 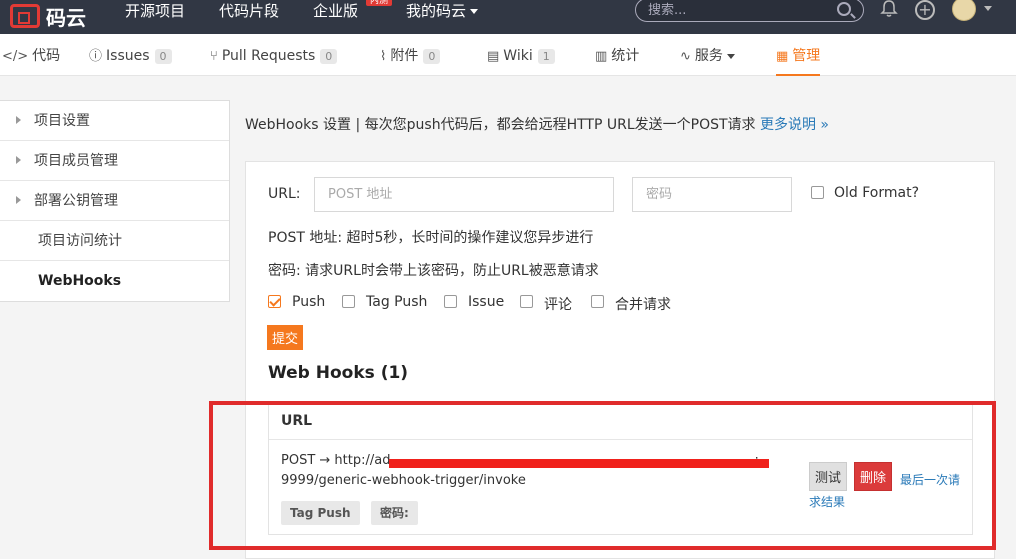 I want to click on tag-push-checkbox, so click(x=348, y=301).